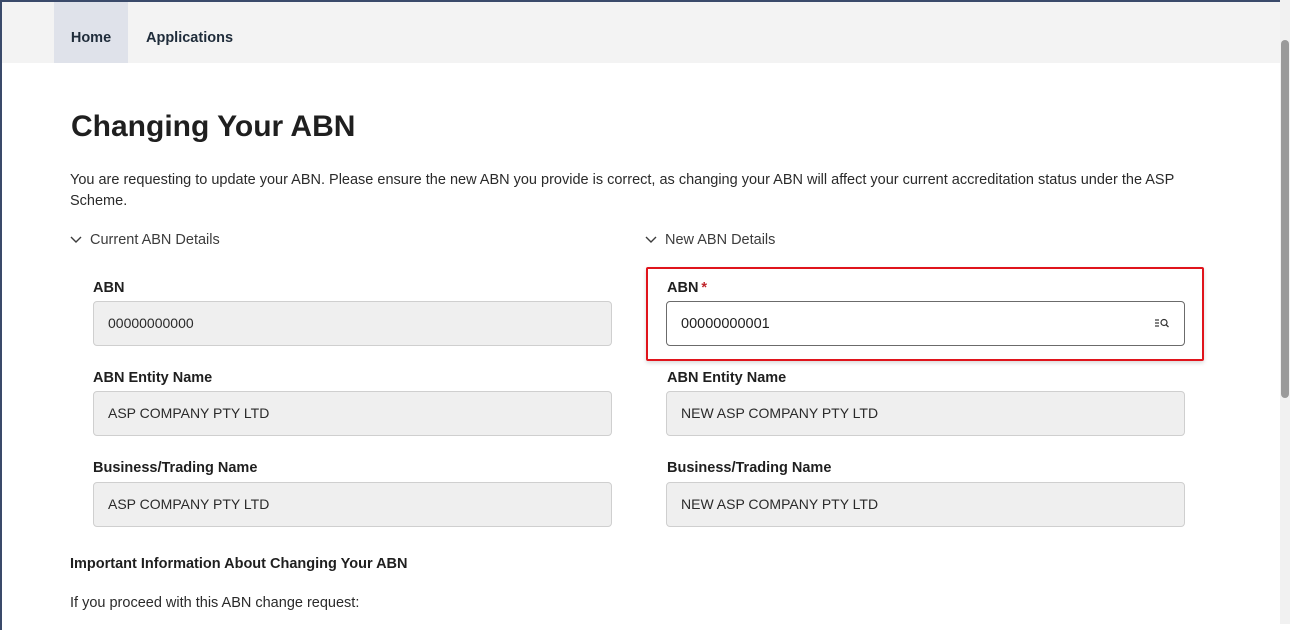  Describe the element at coordinates (720, 240) in the screenshot. I see `new-abn-details-label: New ABN Details` at that location.